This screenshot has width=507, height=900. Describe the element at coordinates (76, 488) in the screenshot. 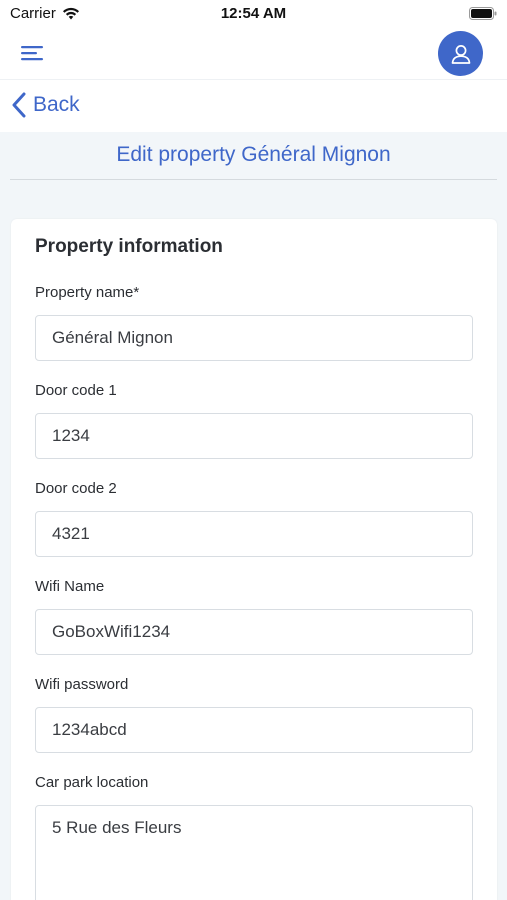

I see `door-code-2-label: Door code 2` at that location.